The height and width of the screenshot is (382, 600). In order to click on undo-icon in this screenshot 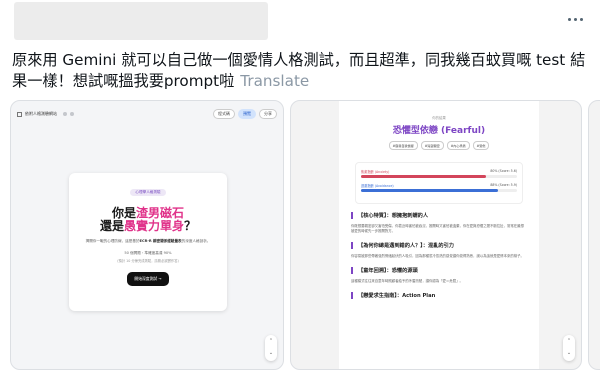, I will do `click(65, 114)`.